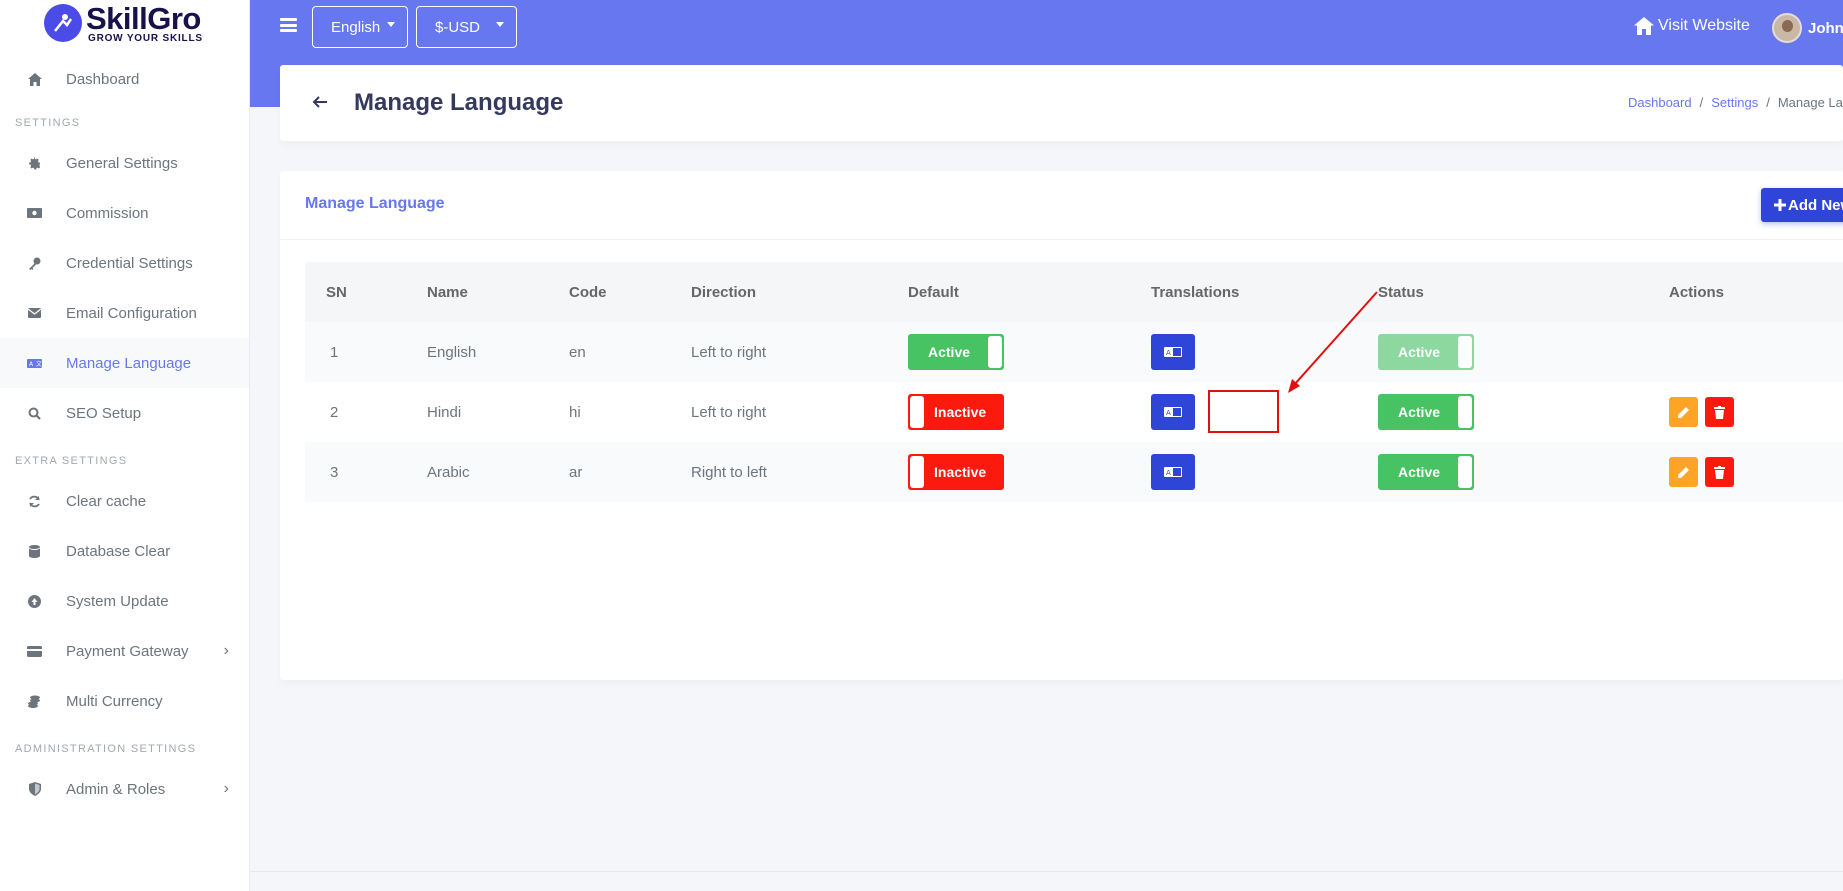 The height and width of the screenshot is (891, 1843). What do you see at coordinates (106, 749) in the screenshot?
I see `sidebar-heading-administration-settings: ADMINISTRATION SETTINGS` at bounding box center [106, 749].